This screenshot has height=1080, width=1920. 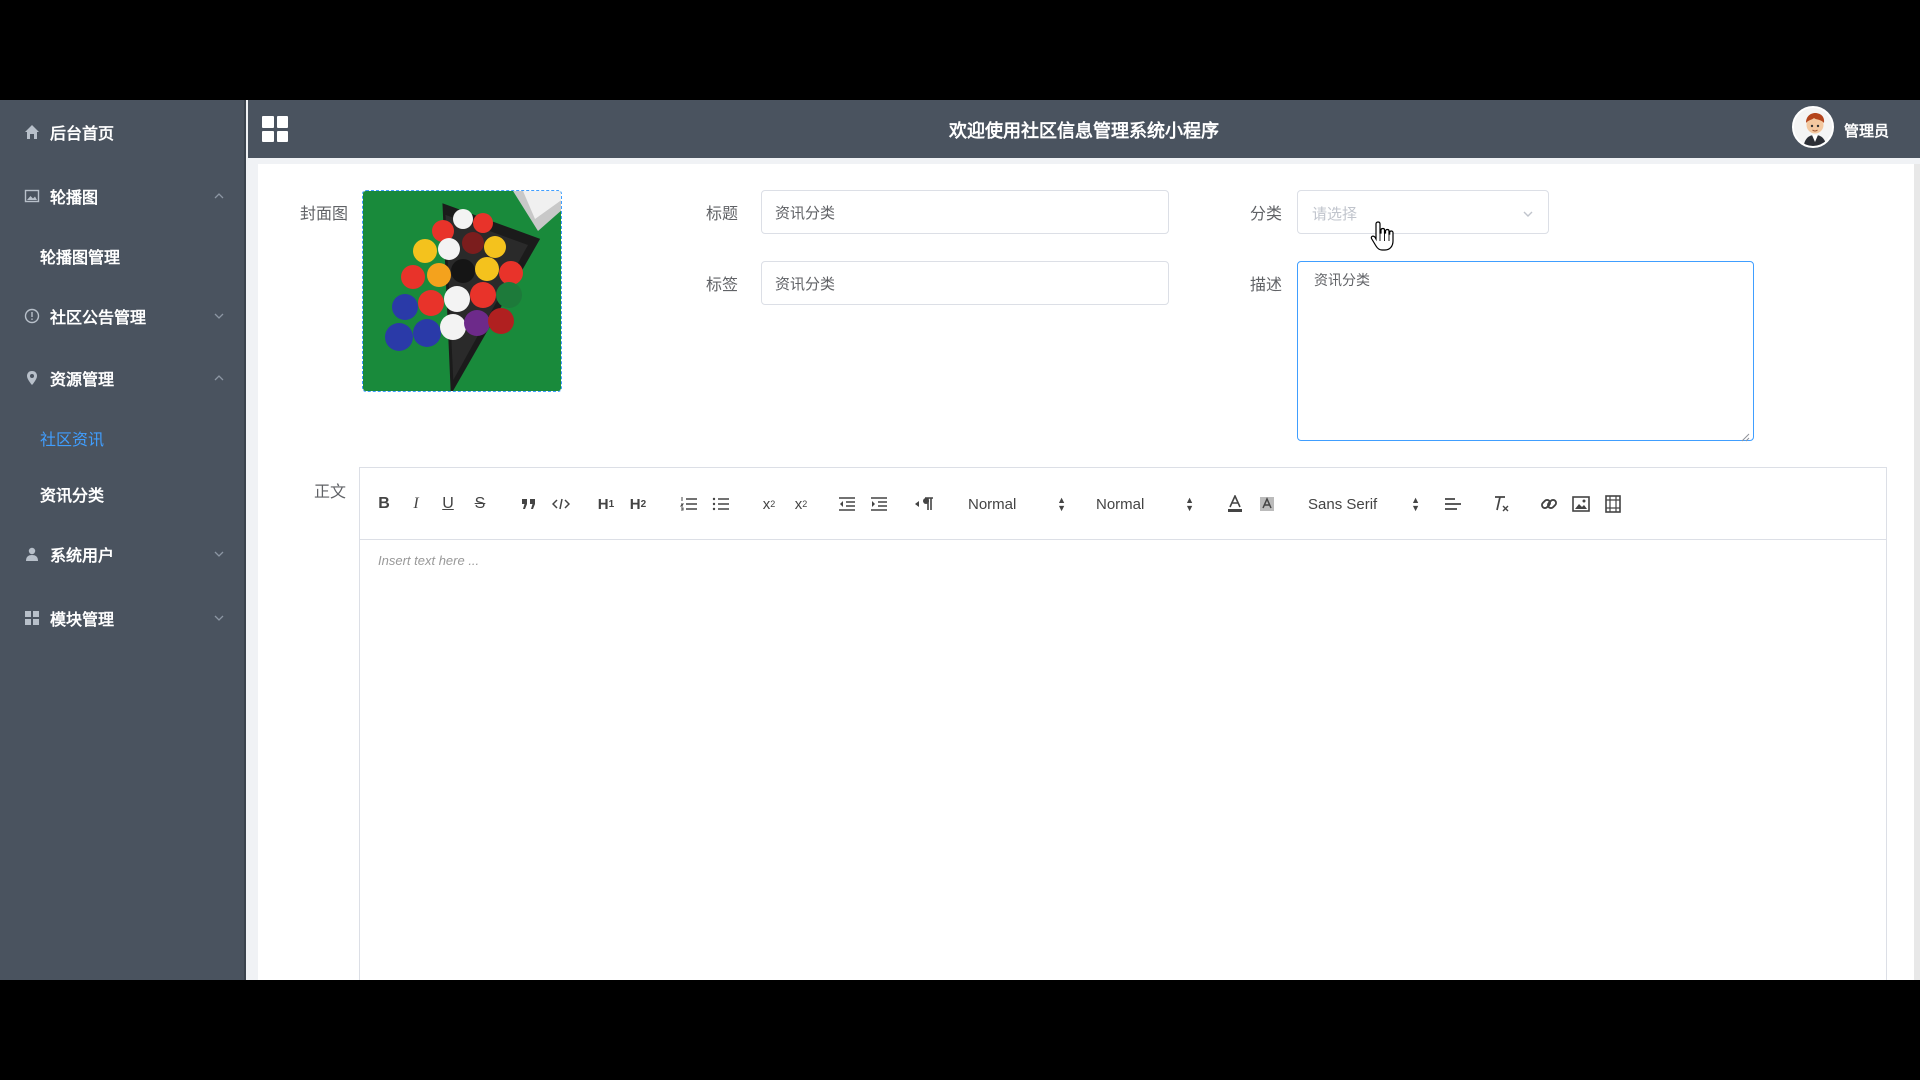 I want to click on link-icon, so click(x=1549, y=504).